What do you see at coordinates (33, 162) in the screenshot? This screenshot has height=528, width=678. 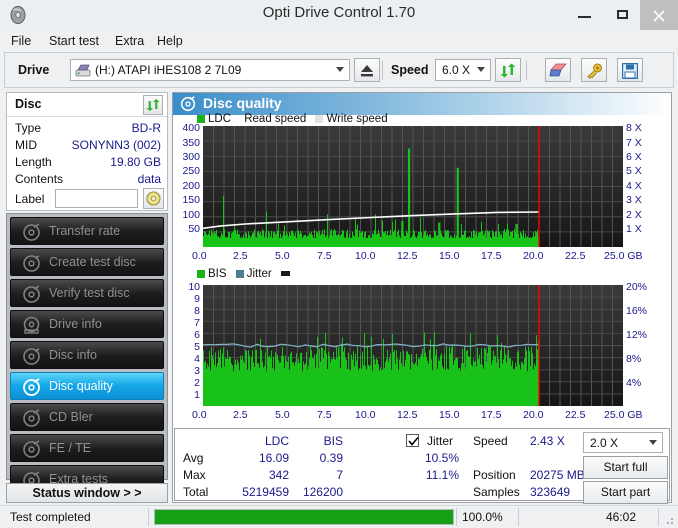 I see `disc-row-length-key: Length` at bounding box center [33, 162].